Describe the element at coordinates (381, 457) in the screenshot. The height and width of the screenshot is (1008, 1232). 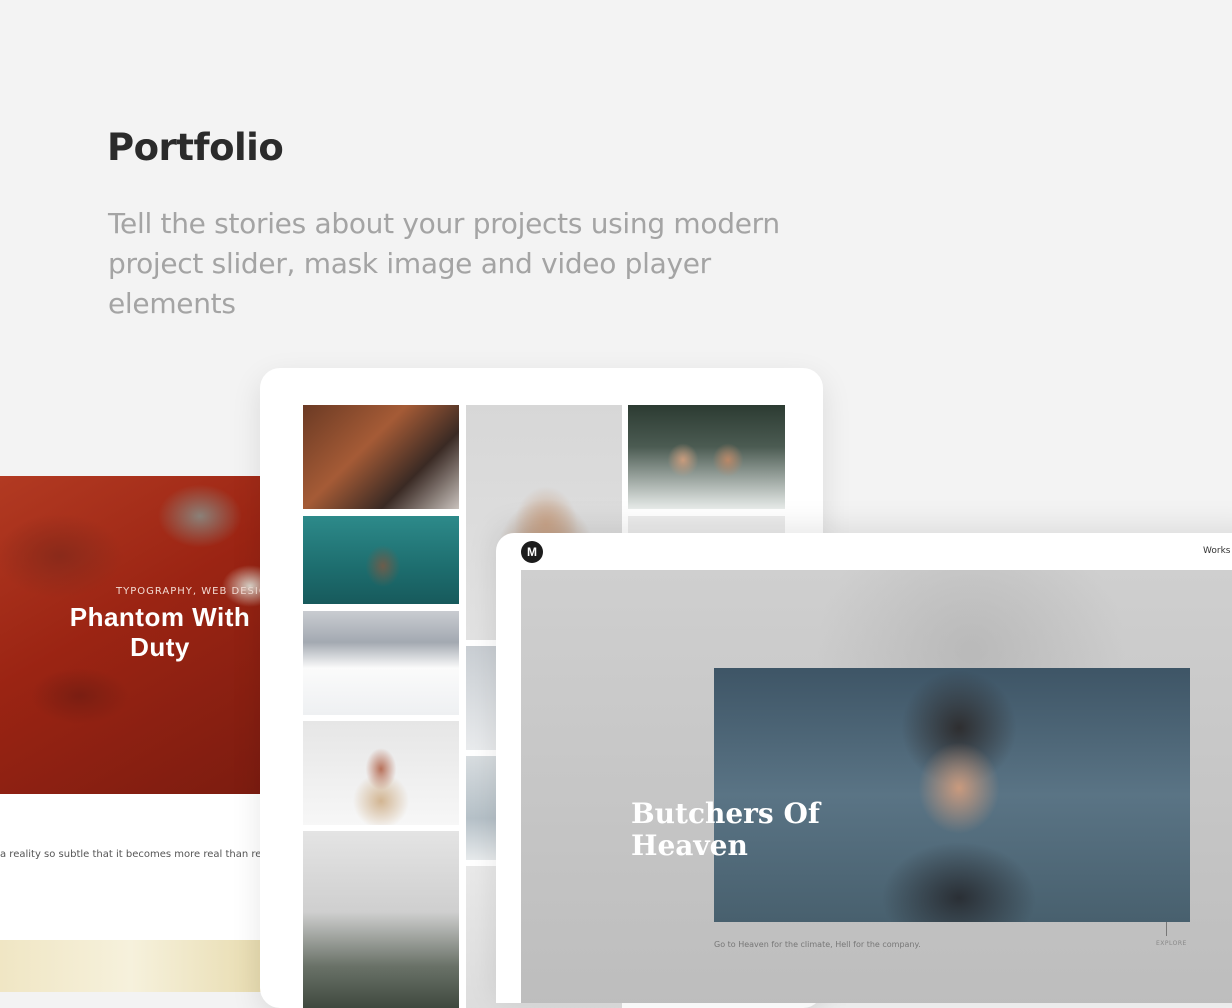
I see `gallery-image-couple-snow` at that location.